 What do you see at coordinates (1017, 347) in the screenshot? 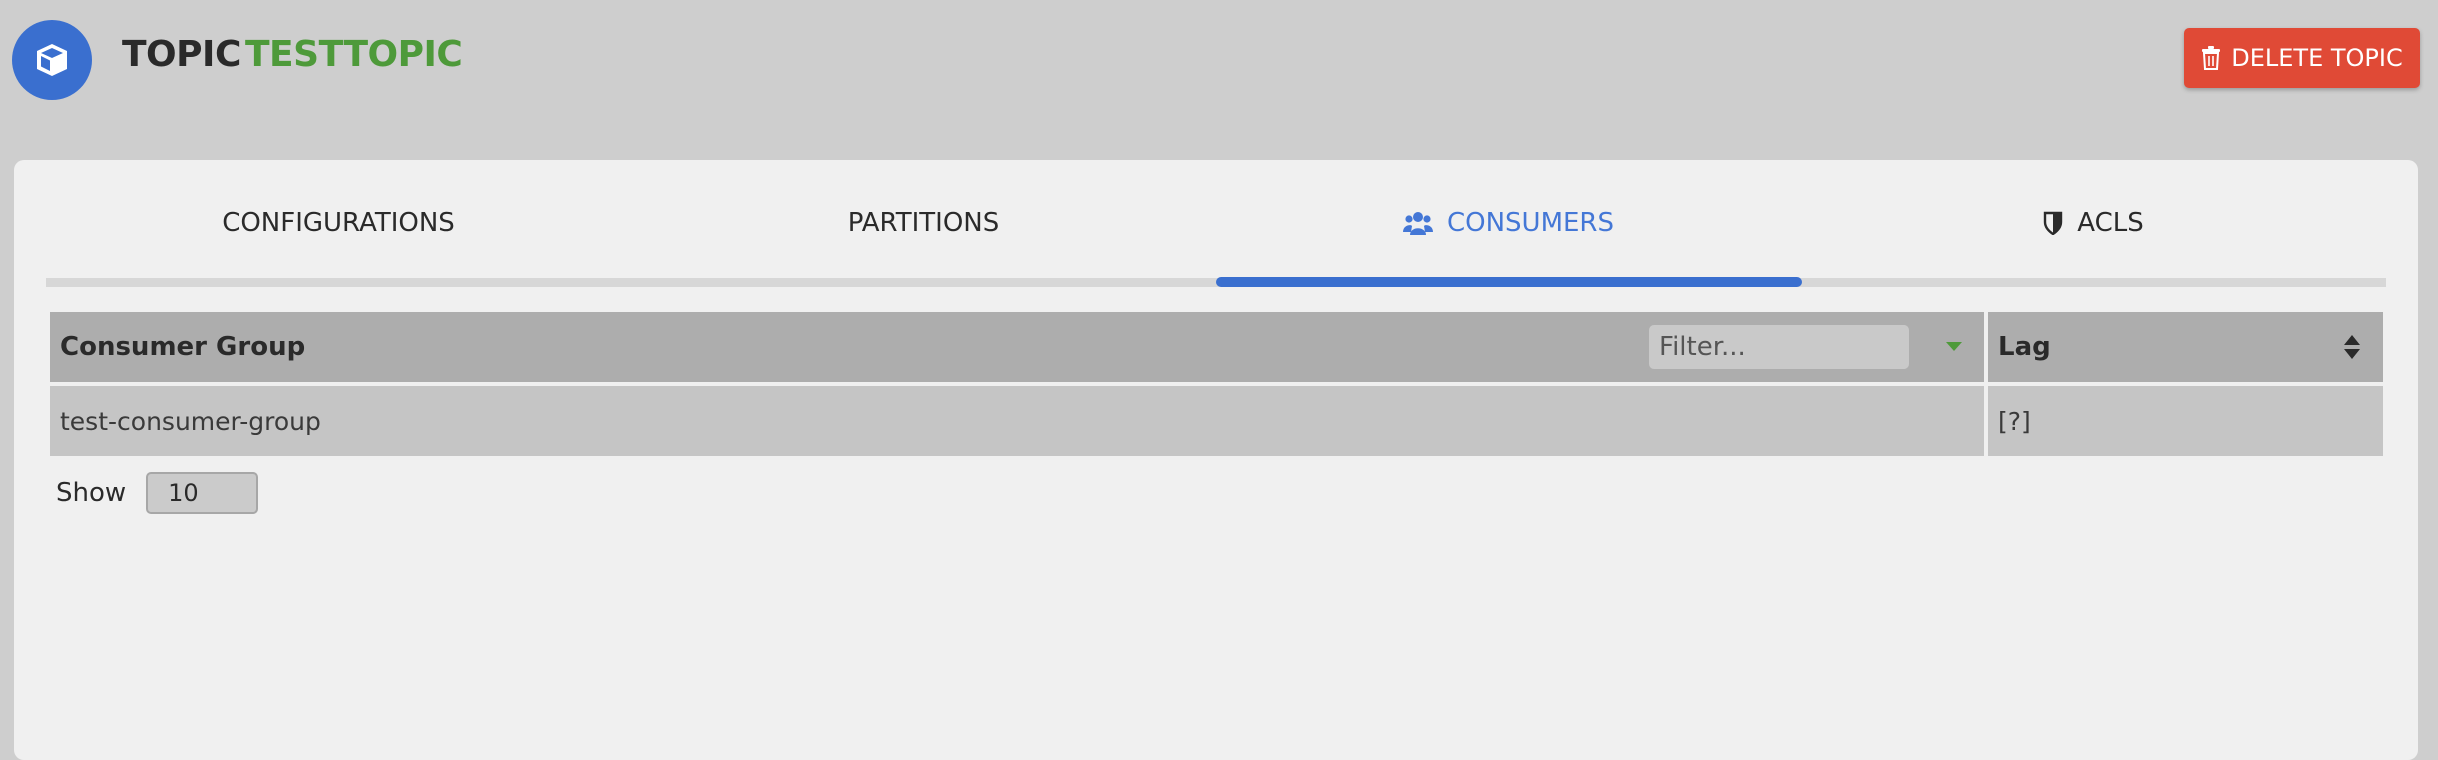
I see `column-header-consumer-group: Consumer Group` at bounding box center [1017, 347].